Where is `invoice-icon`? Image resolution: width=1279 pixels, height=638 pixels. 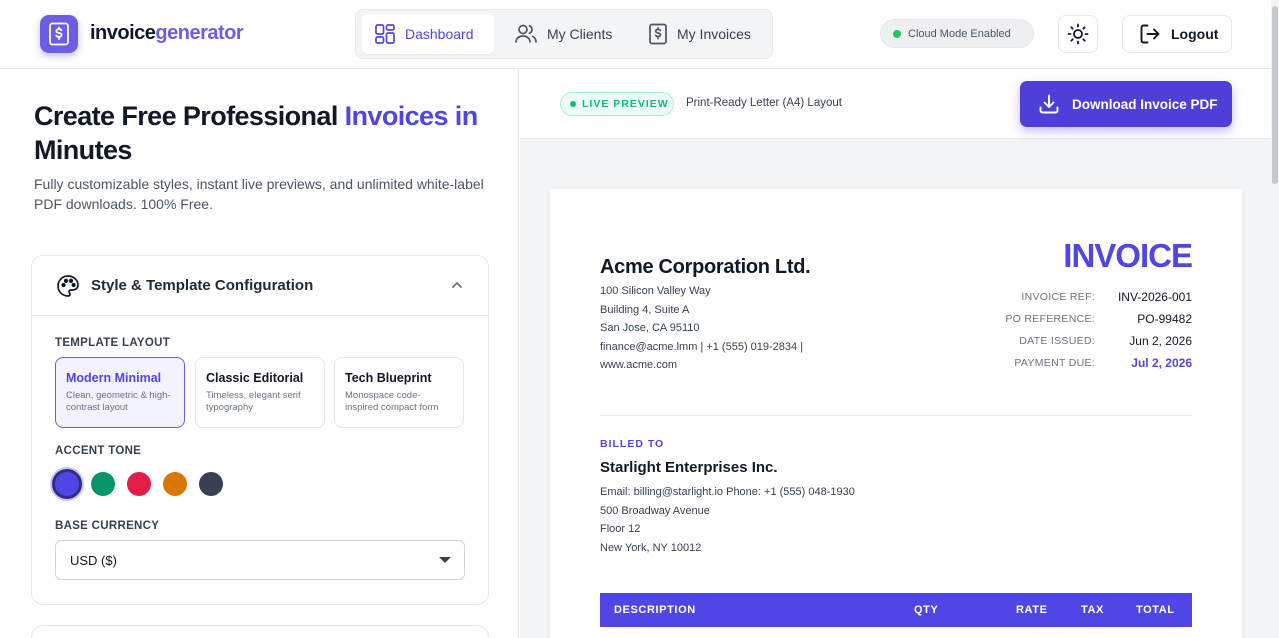 invoice-icon is located at coordinates (658, 34).